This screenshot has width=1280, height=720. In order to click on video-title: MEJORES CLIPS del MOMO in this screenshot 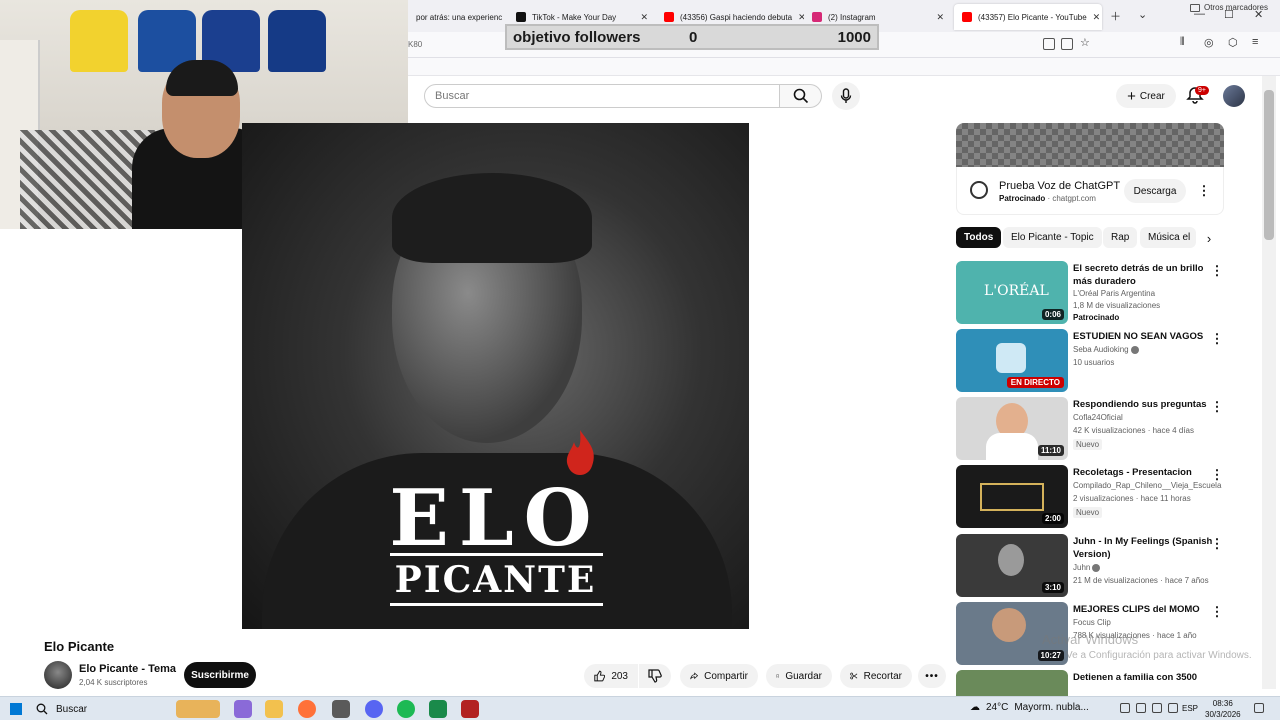, I will do `click(1148, 609)`.